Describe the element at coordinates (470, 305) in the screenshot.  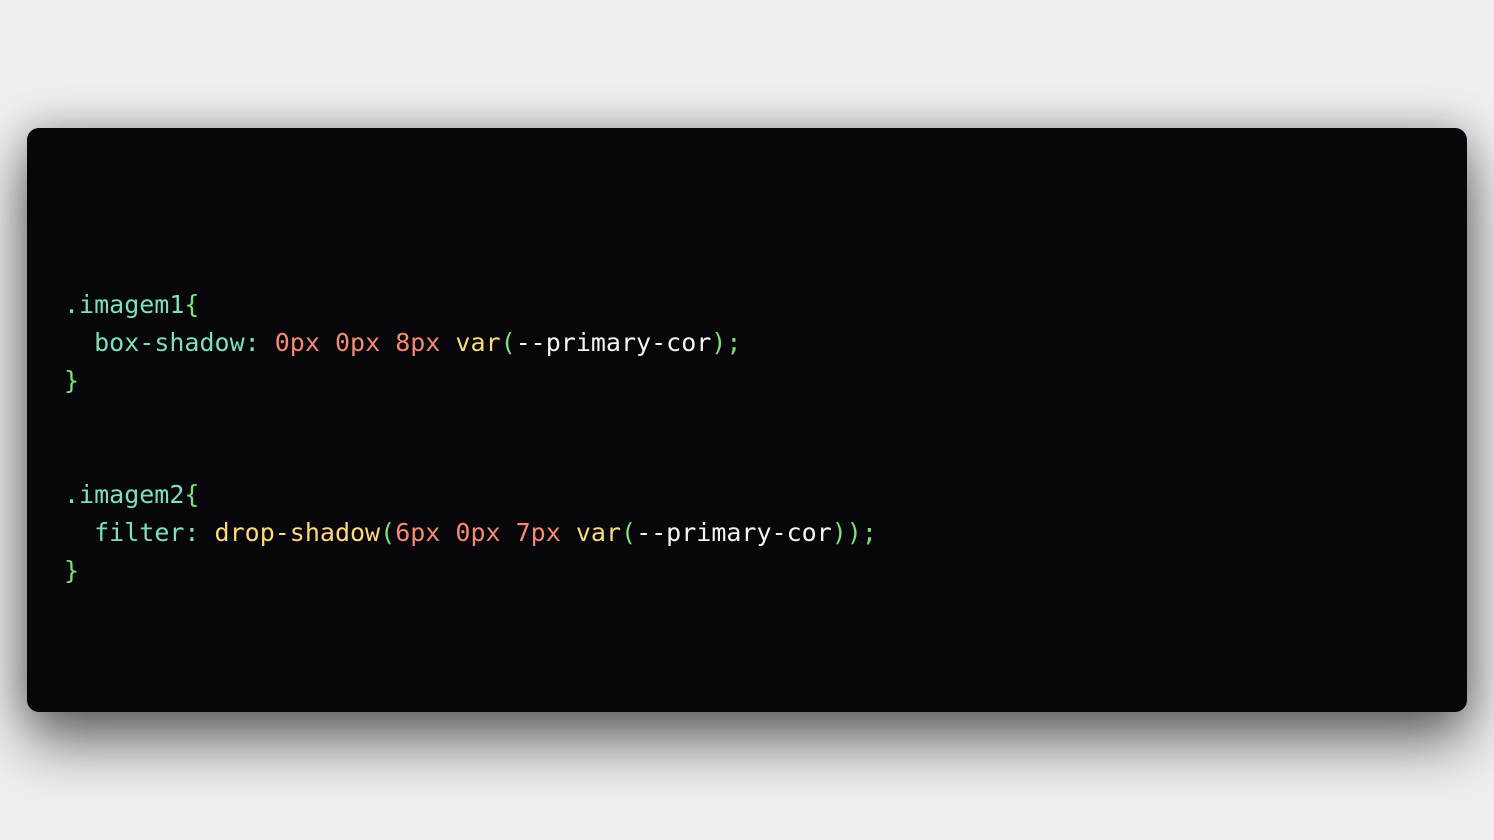
I see `code-line-rule1-selector: .imagem1{` at that location.